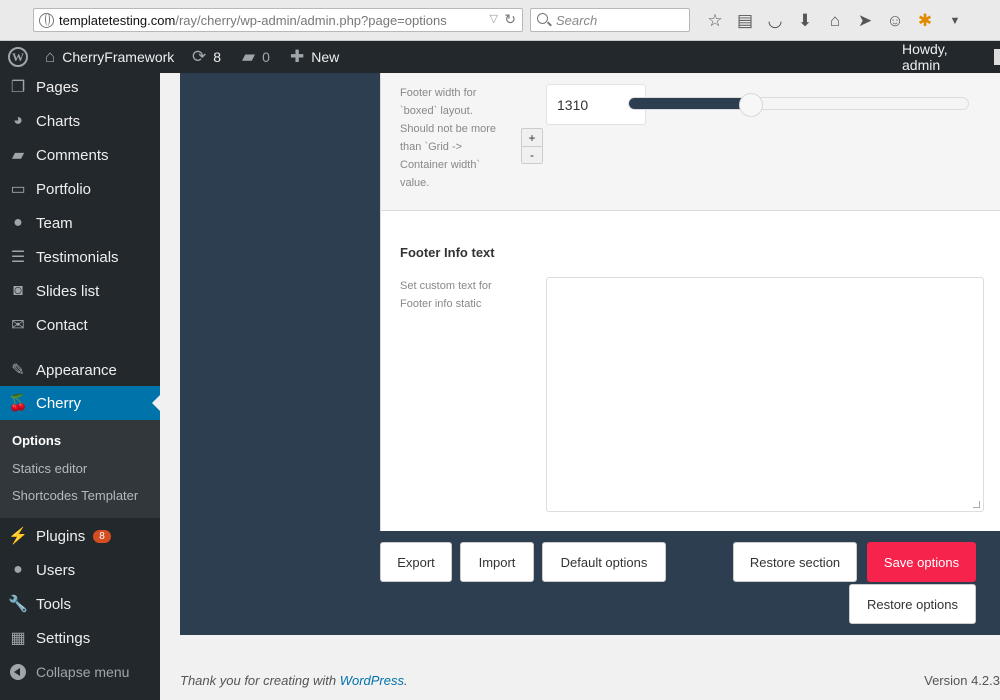 The image size is (1000, 700). I want to click on footer-info-title: Footer Info text, so click(447, 252).